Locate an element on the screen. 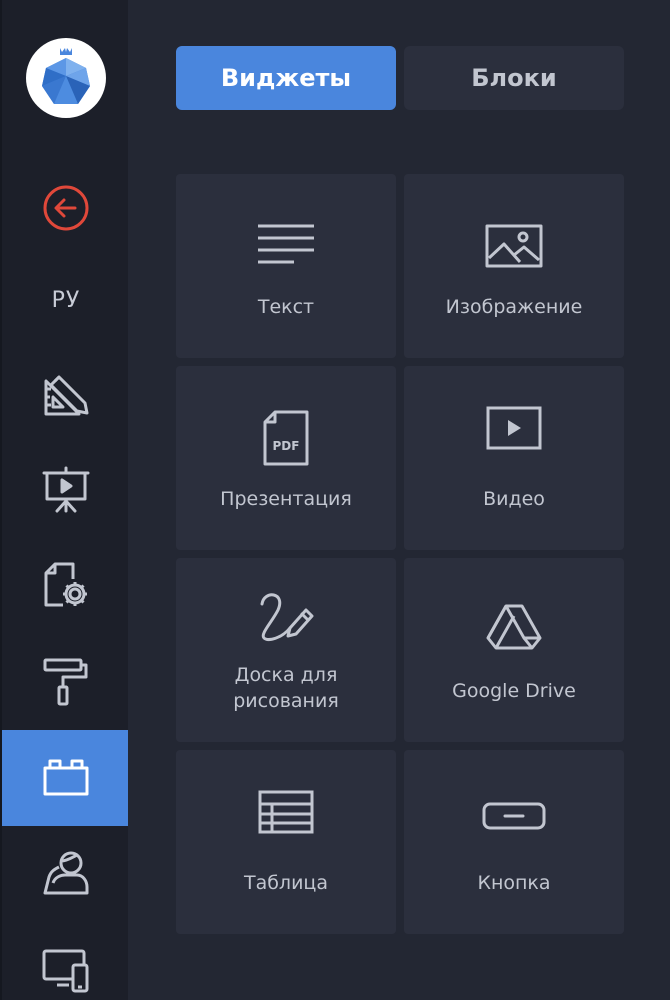  widget-label: Google Drive is located at coordinates (514, 691).